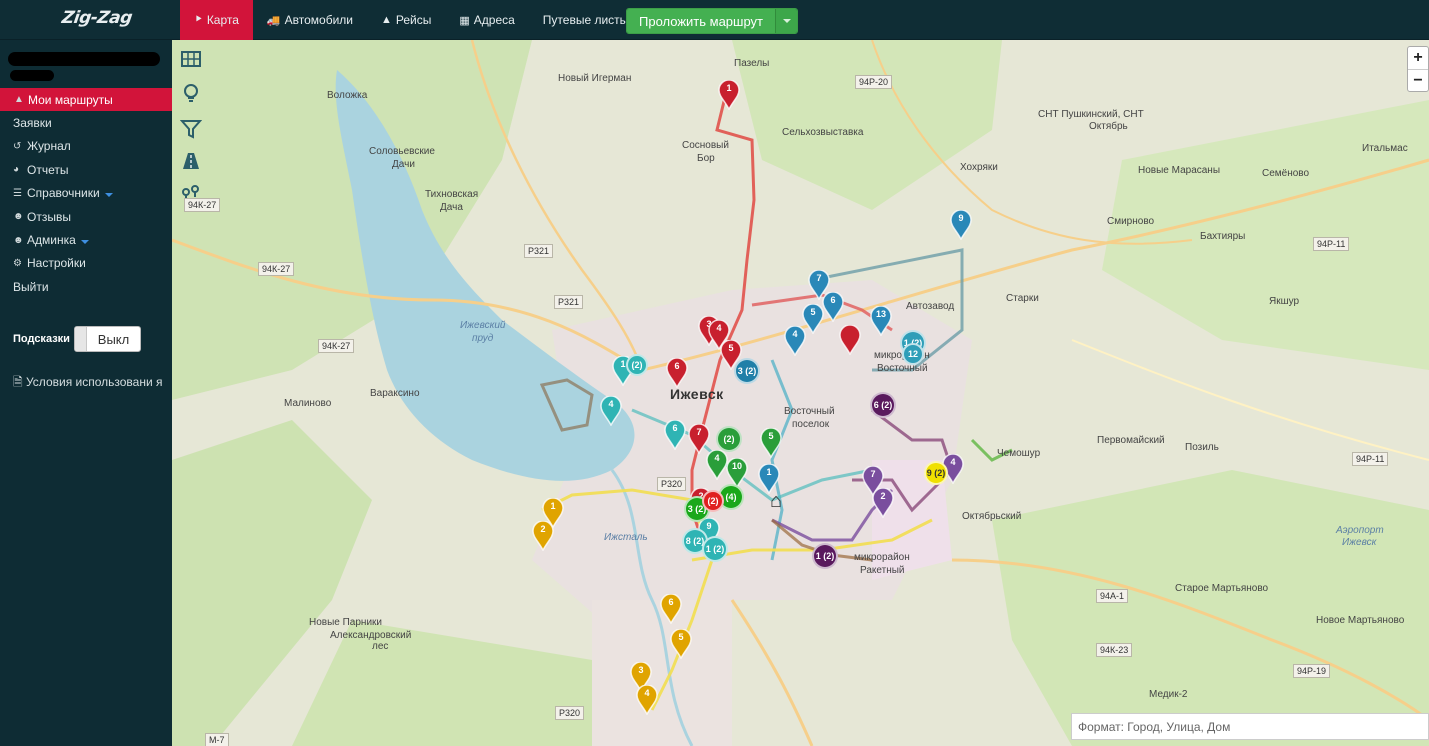  I want to click on map-pin-icon: ⯈, so click(198, 19).